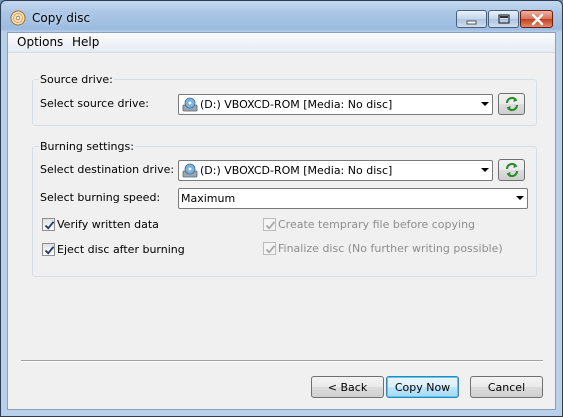 The width and height of the screenshot is (563, 417). I want to click on source-drive-value: (D:) VBOXCD-ROM [Media: No disc], so click(296, 104).